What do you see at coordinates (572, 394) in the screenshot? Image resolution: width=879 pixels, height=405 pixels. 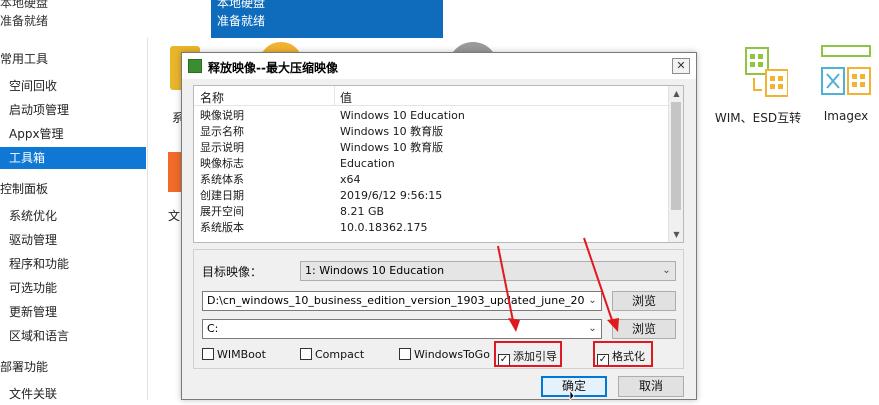 I see `mouse-cursor-icon` at bounding box center [572, 394].